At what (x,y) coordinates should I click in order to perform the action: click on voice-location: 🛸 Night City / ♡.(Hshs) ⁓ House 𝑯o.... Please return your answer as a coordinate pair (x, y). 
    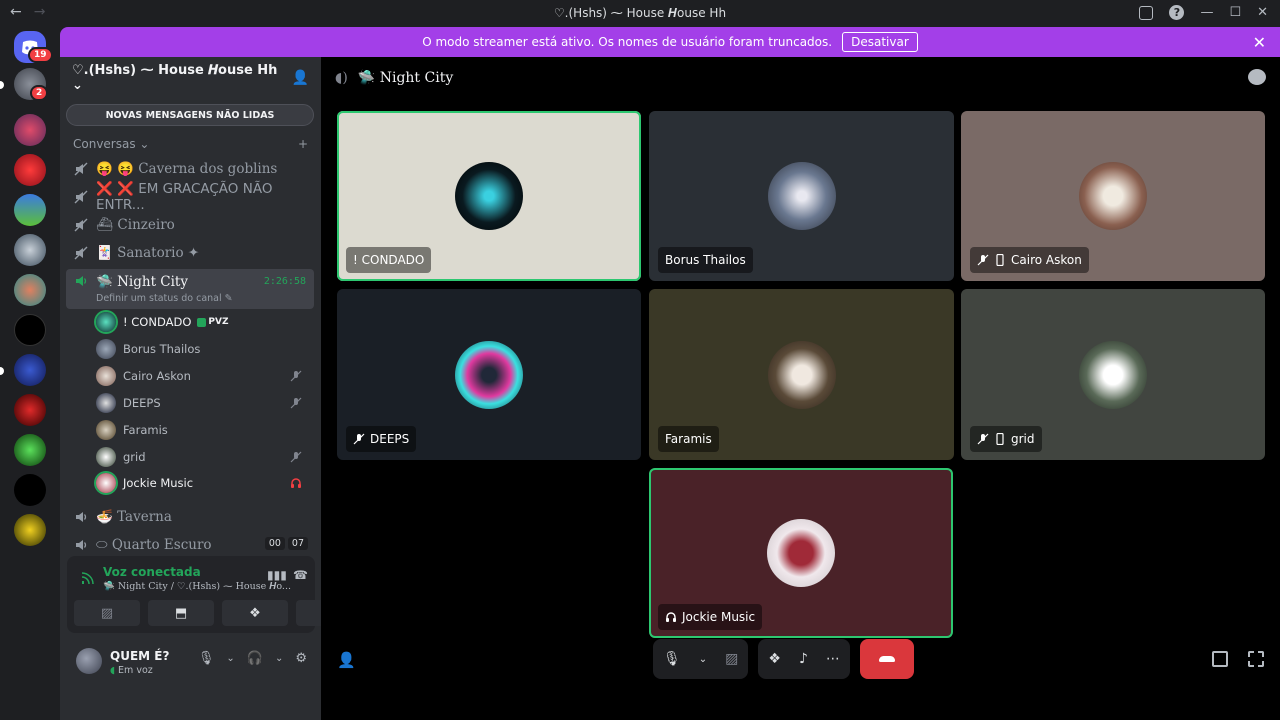
    Looking at the image, I should click on (197, 586).